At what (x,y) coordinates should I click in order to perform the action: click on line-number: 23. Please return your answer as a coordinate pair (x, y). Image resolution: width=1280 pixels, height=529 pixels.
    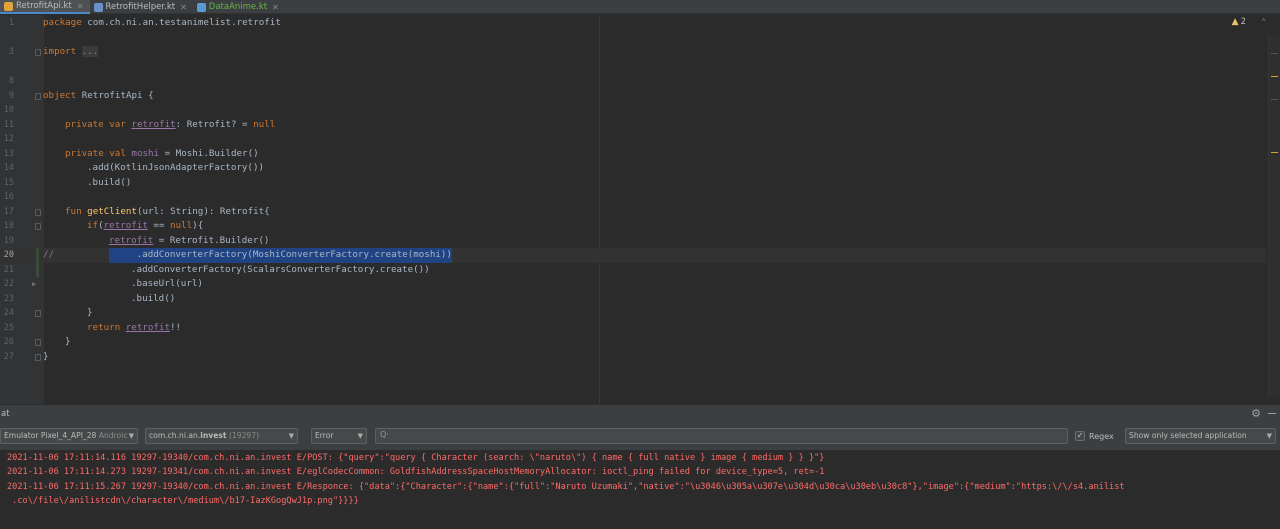
    Looking at the image, I should click on (8, 298).